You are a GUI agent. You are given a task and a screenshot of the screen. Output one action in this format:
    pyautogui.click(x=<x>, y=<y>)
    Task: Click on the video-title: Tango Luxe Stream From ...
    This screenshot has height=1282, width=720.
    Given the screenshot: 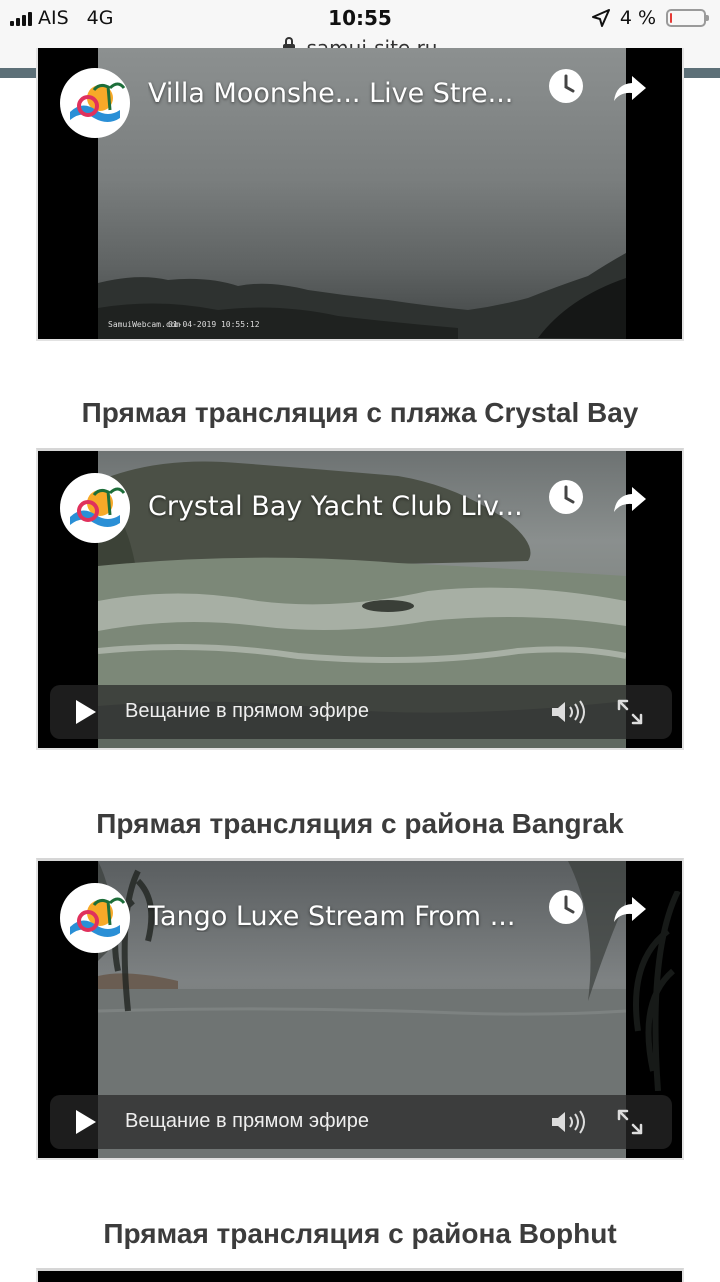 What is the action you would take?
    pyautogui.click(x=348, y=916)
    